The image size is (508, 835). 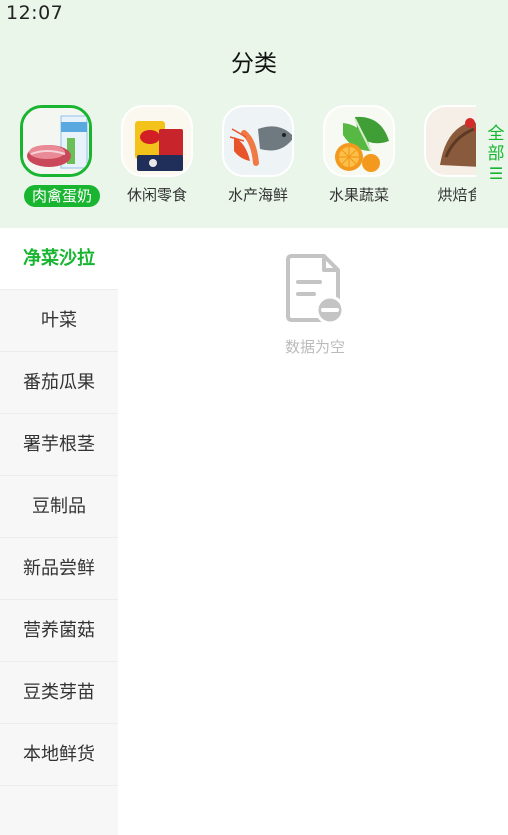 I want to click on sidebar-item-local-fresh: 本地鲜货, so click(x=59, y=755).